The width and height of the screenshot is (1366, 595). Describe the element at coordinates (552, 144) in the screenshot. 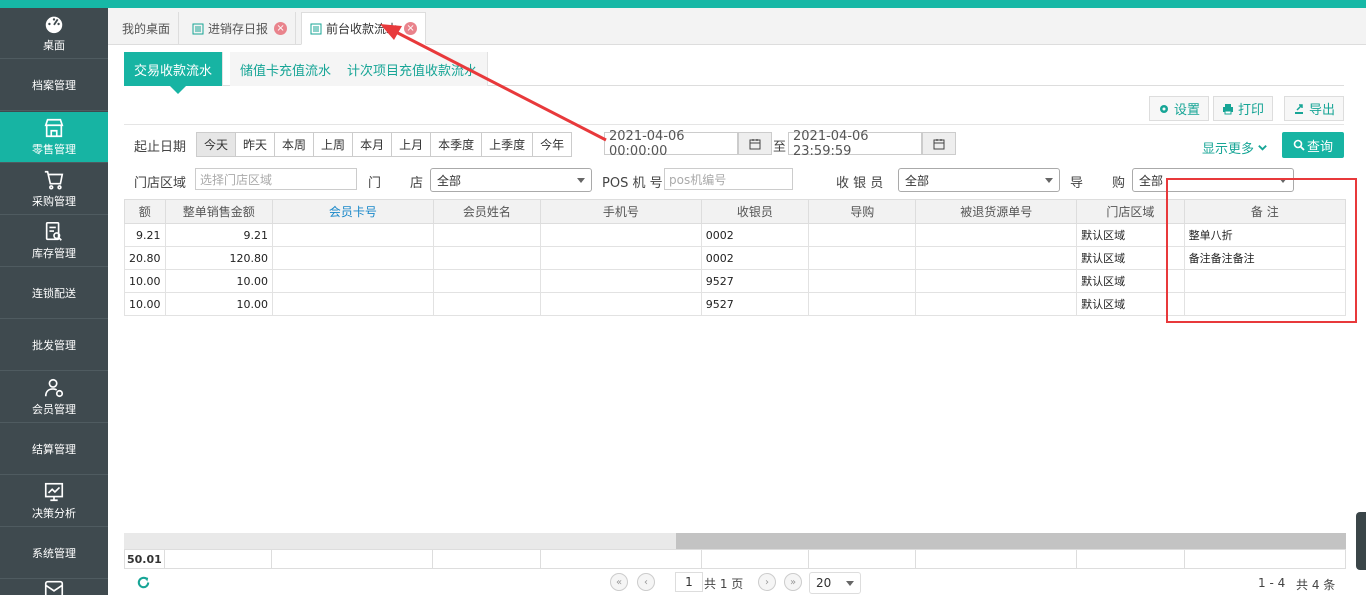

I see `range-this-year-button: 今年` at that location.